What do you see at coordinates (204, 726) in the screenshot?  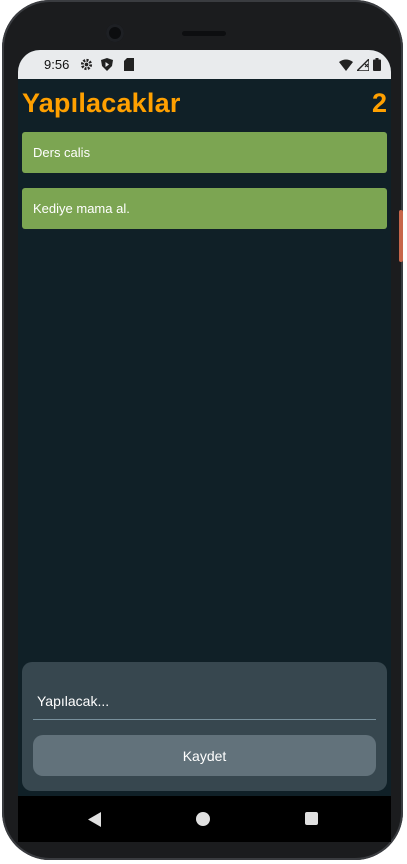 I see `add-task-panel: Kaydet` at bounding box center [204, 726].